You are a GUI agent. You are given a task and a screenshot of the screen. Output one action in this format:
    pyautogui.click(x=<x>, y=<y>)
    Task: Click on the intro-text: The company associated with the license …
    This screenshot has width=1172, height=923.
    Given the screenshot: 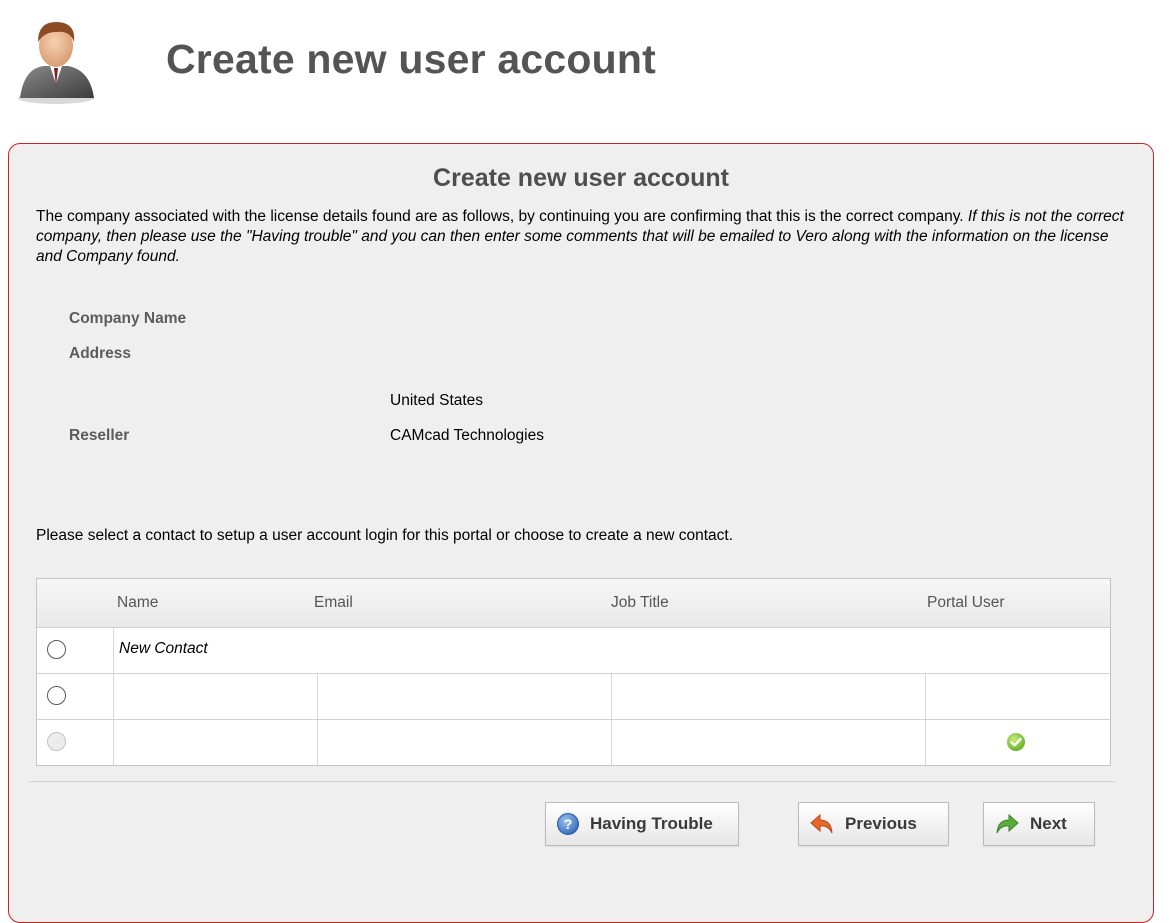 What is the action you would take?
    pyautogui.click(x=581, y=237)
    